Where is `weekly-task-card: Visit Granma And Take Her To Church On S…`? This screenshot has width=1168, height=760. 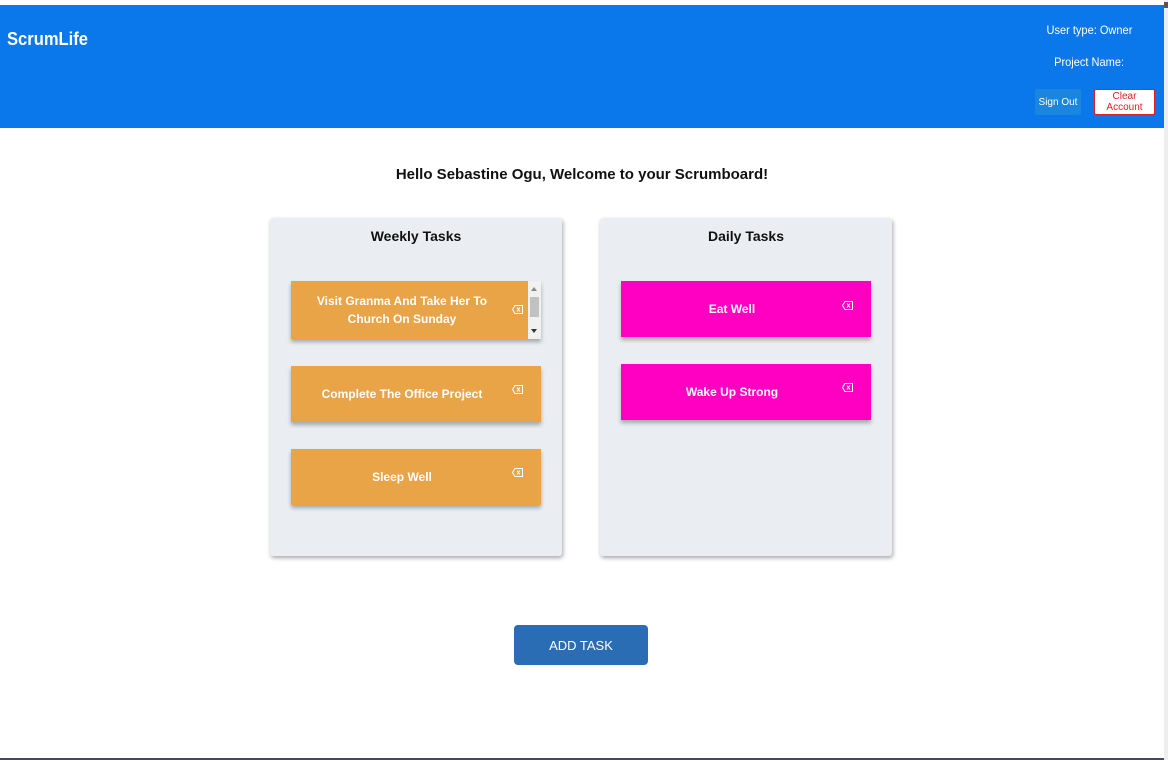 weekly-task-card: Visit Granma And Take Her To Church On S… is located at coordinates (416, 310).